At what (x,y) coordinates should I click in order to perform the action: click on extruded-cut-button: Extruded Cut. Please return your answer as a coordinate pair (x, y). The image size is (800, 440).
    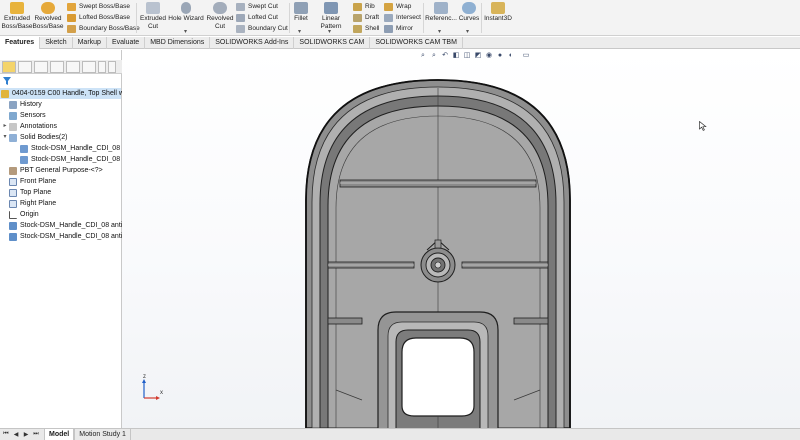
    Looking at the image, I should click on (153, 16).